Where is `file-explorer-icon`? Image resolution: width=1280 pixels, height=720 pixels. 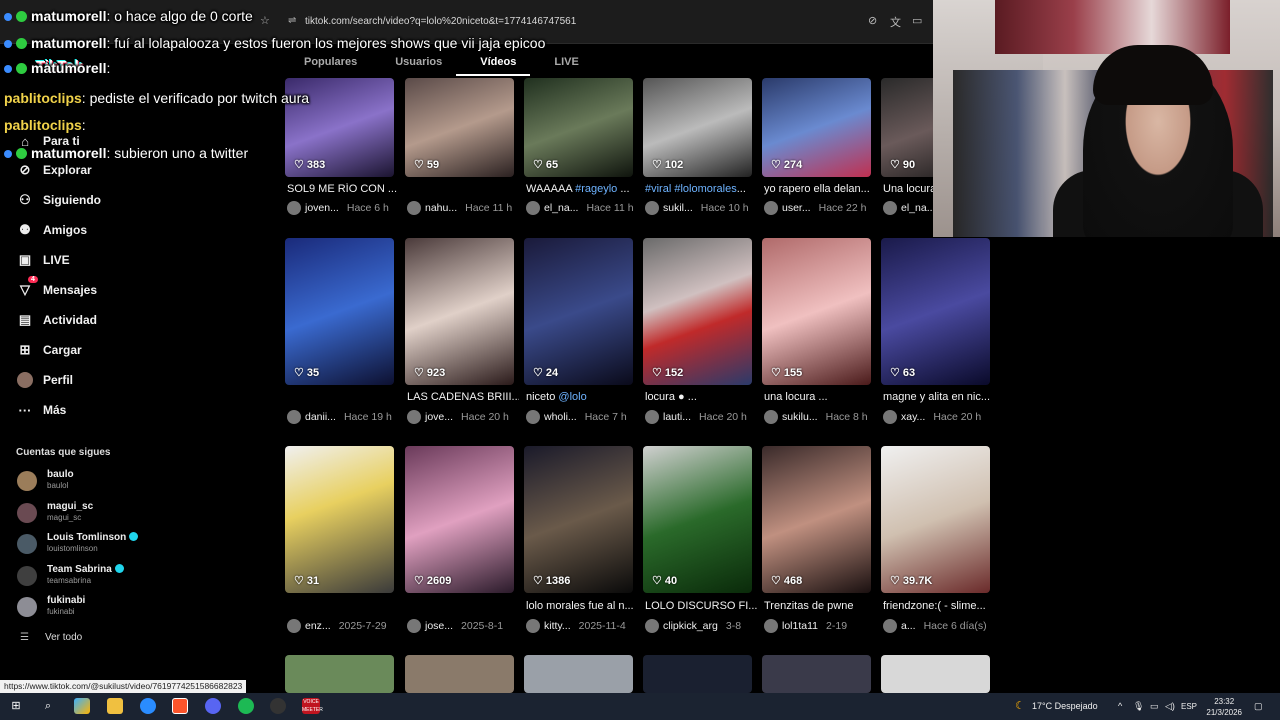 file-explorer-icon is located at coordinates (115, 706).